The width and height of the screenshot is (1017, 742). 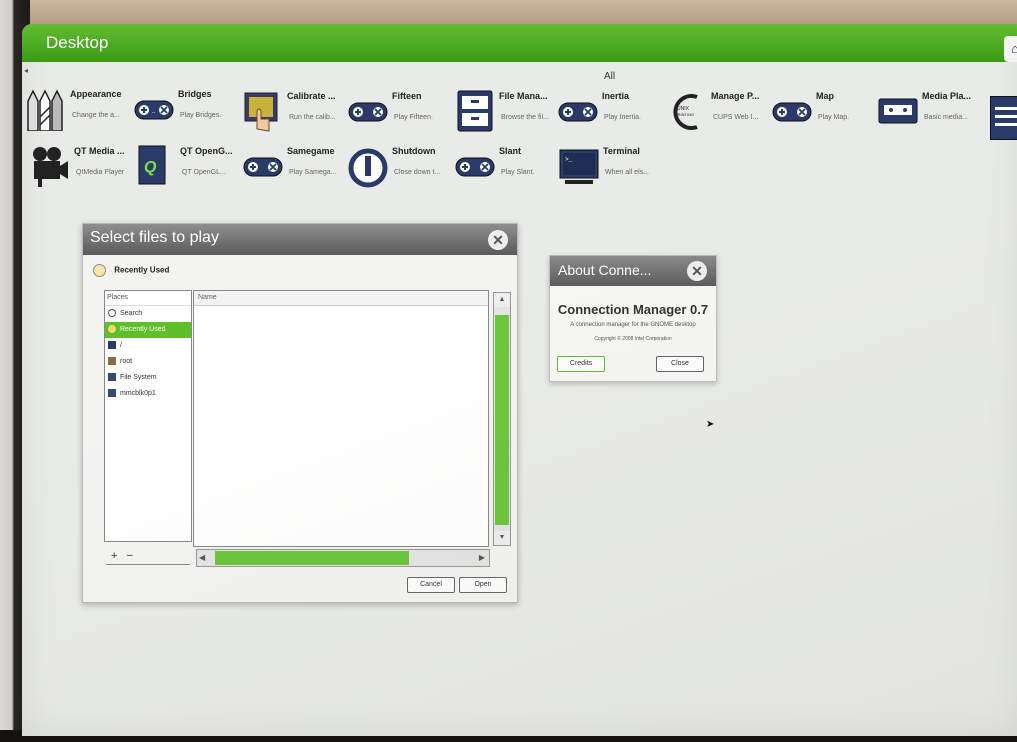 I want to click on home-button: ⌂, so click(x=1010, y=49).